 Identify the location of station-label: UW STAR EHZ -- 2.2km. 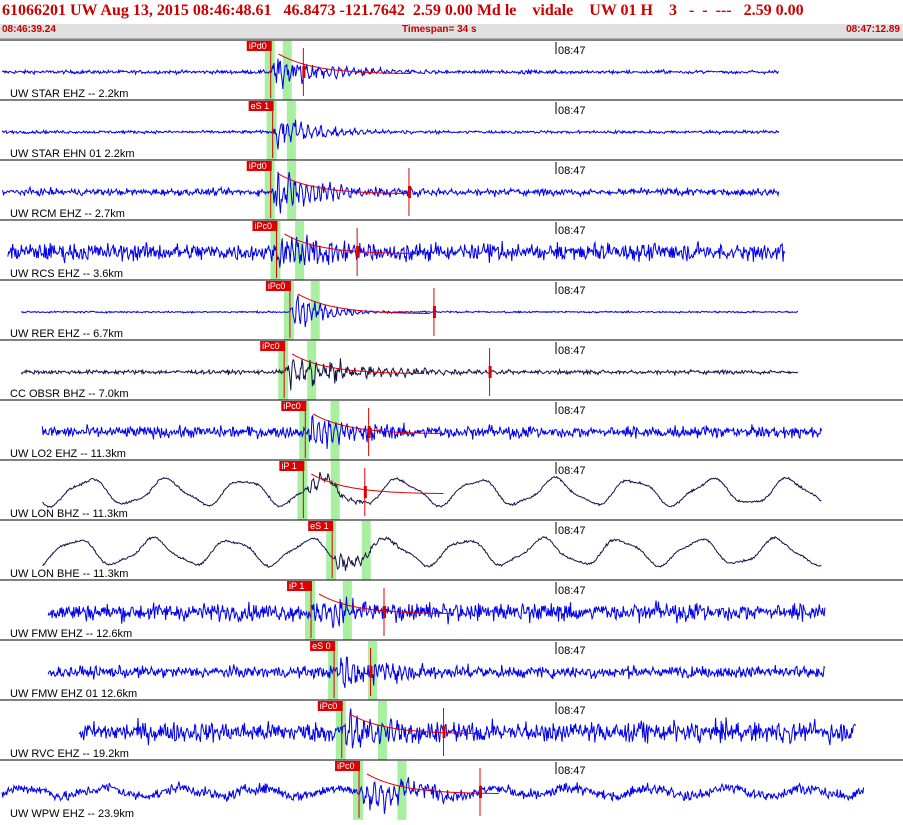
(69, 94).